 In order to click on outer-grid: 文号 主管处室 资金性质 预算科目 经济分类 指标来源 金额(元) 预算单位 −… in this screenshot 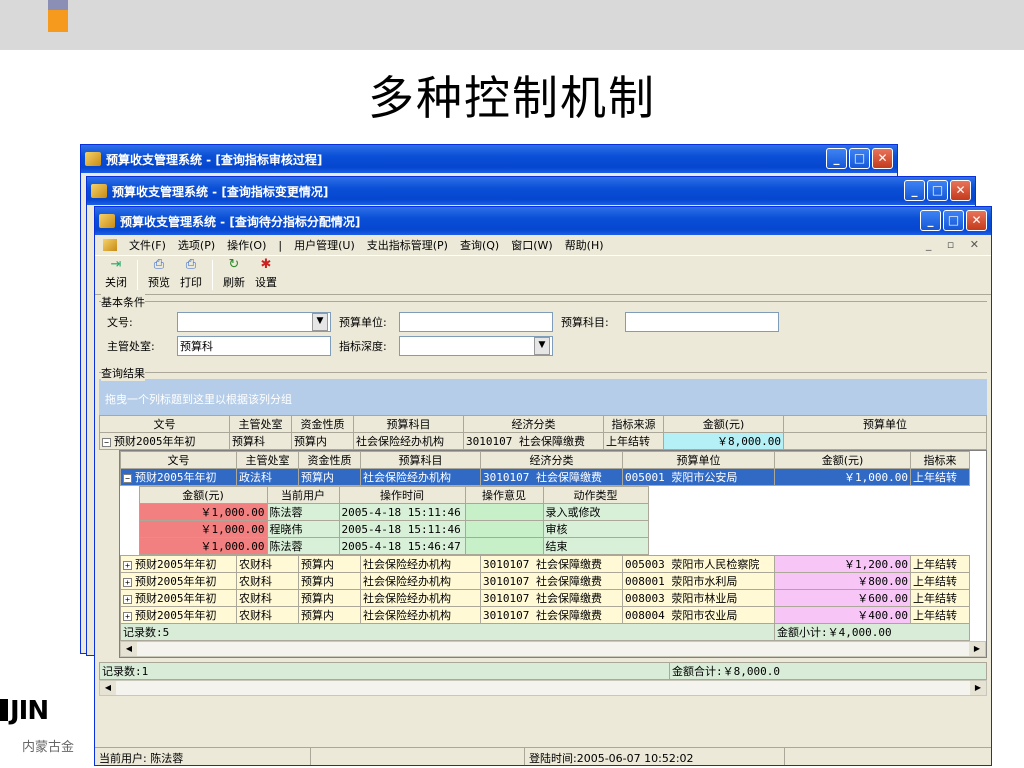, I will do `click(543, 432)`.